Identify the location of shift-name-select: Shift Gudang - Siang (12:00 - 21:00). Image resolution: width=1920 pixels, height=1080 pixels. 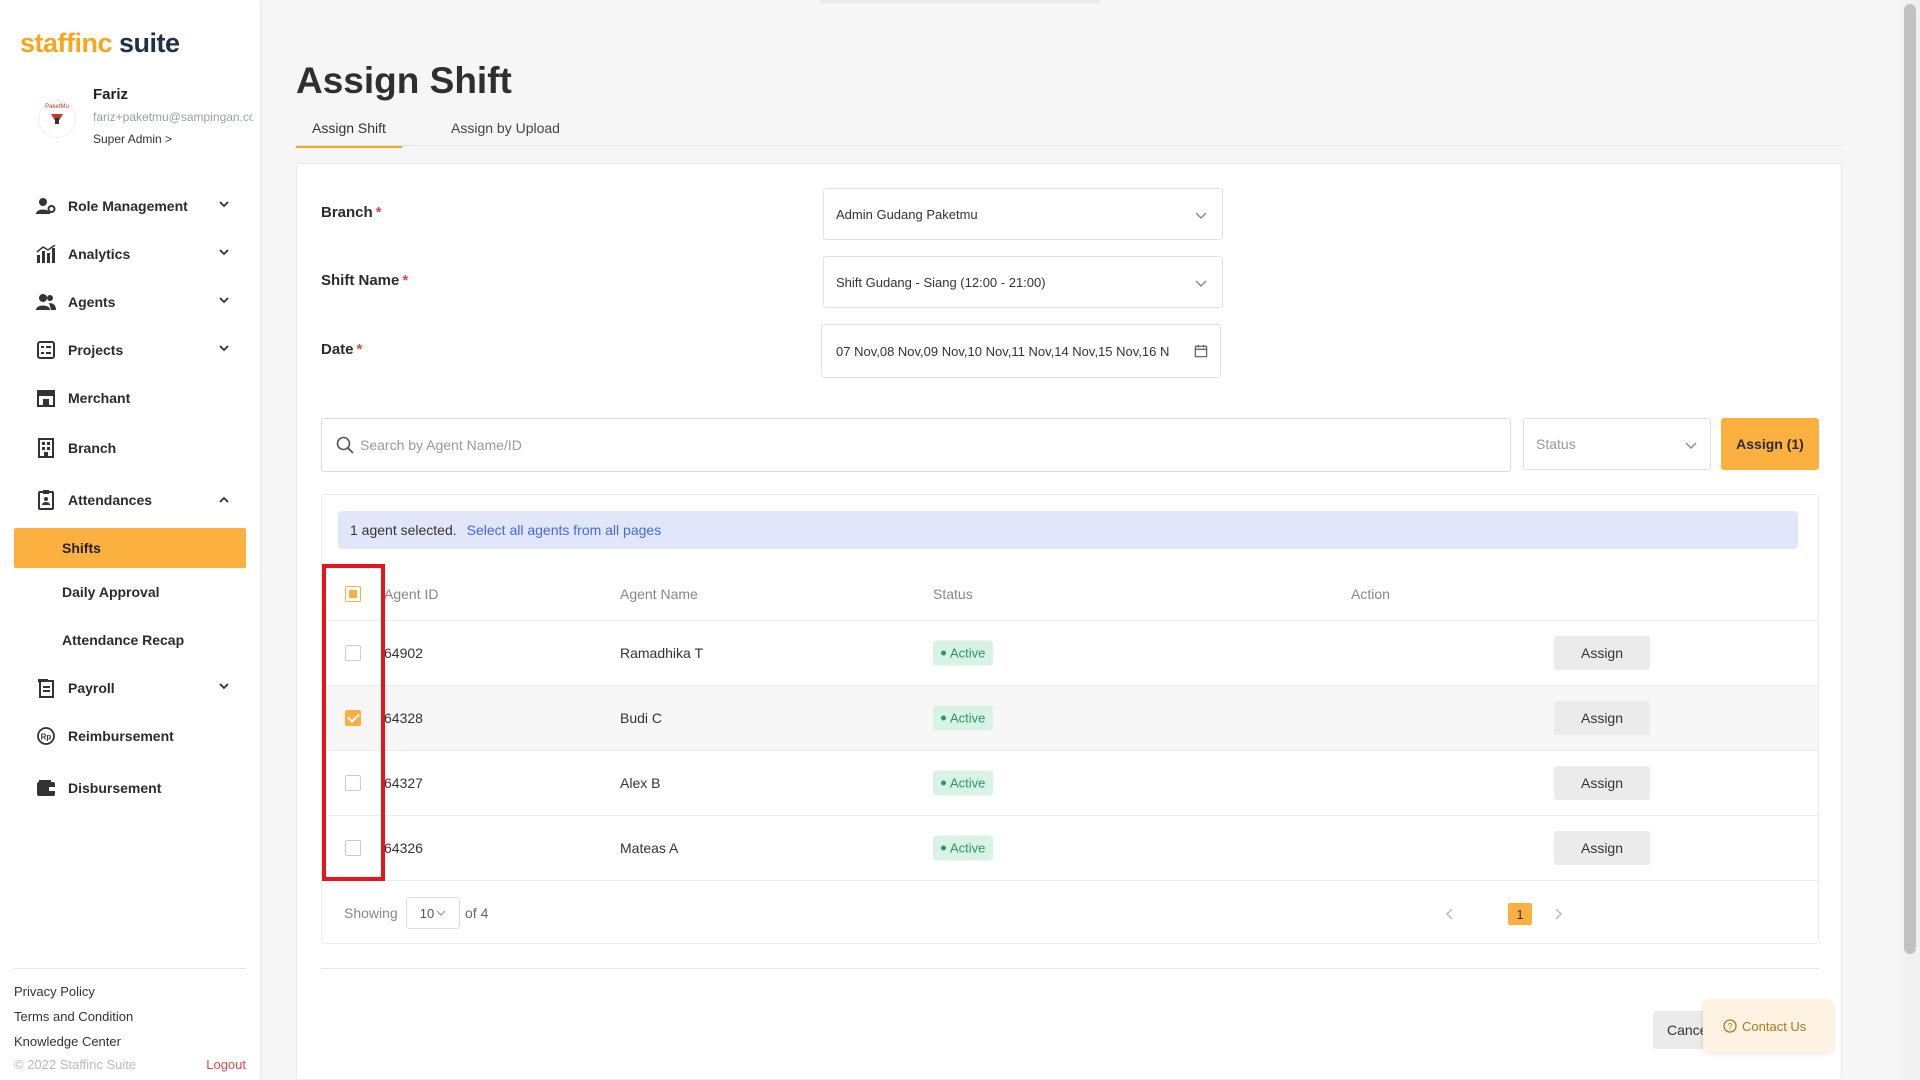
(1023, 282).